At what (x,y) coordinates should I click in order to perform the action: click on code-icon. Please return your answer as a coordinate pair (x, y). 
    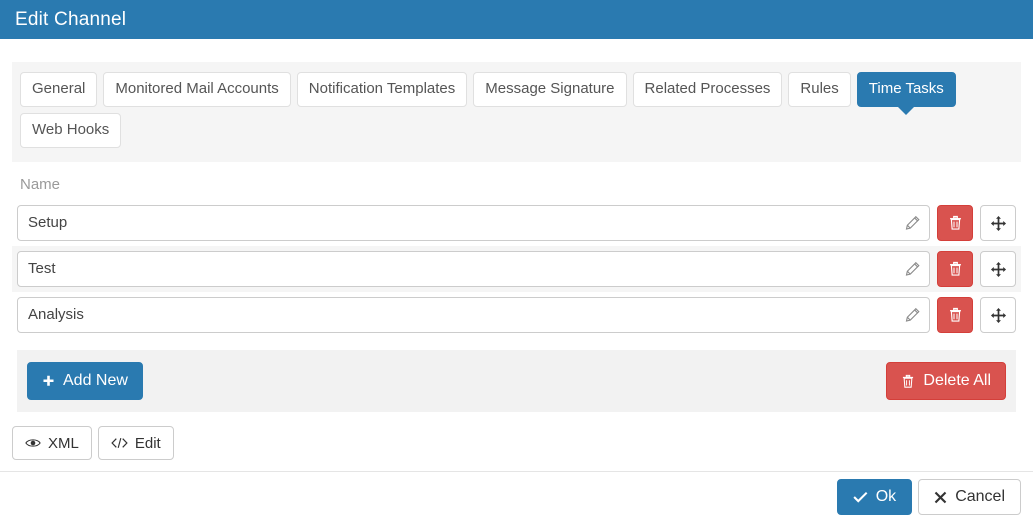
    Looking at the image, I should click on (119, 443).